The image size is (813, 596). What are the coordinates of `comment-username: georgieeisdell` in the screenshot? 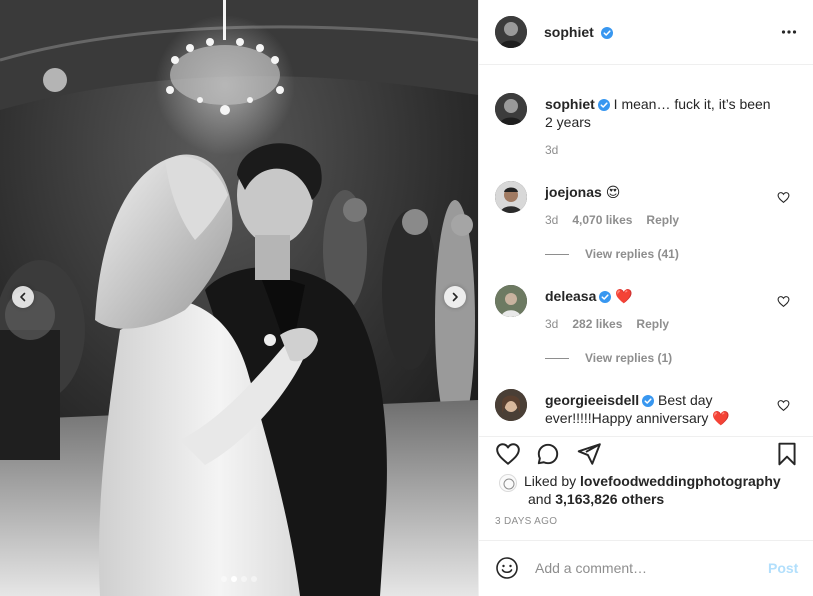 It's located at (592, 400).